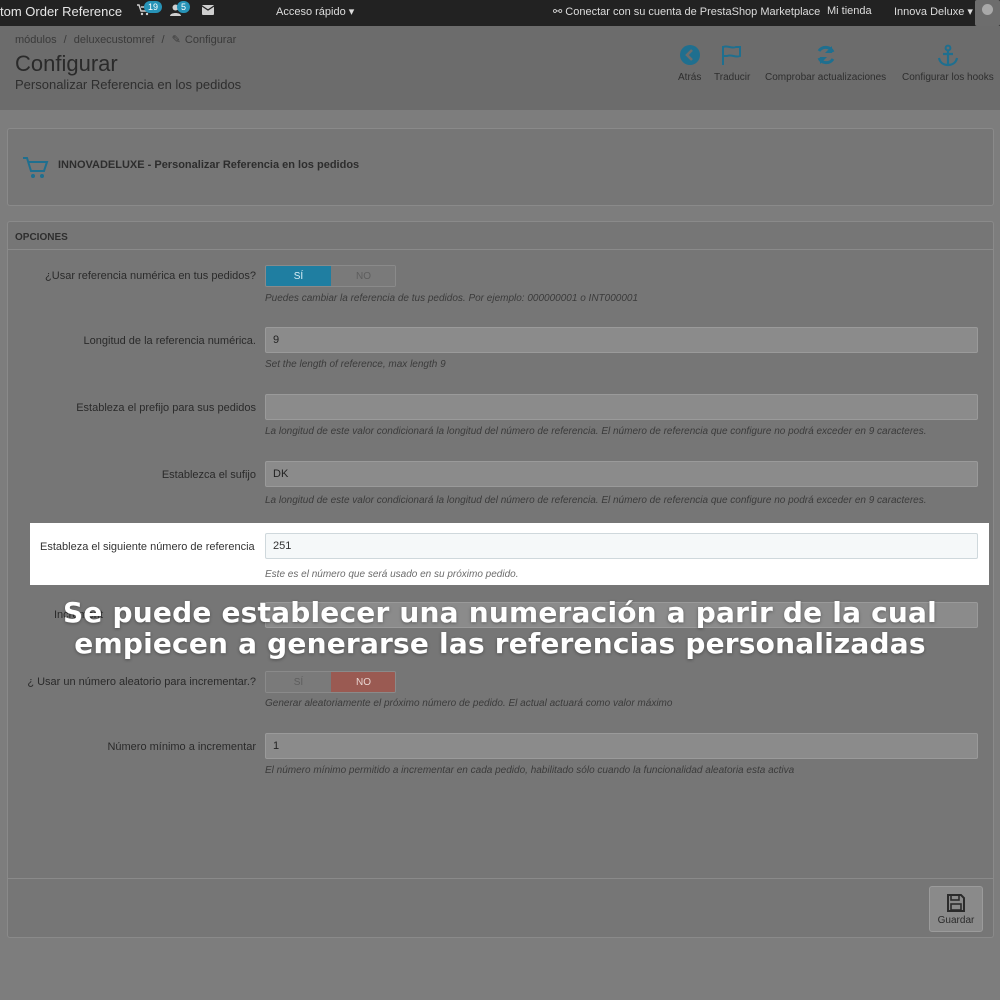 This screenshot has height=1000, width=1000. Describe the element at coordinates (128, 84) in the screenshot. I see `page-subtitle: Personalizar Referencia en los pedidos` at that location.